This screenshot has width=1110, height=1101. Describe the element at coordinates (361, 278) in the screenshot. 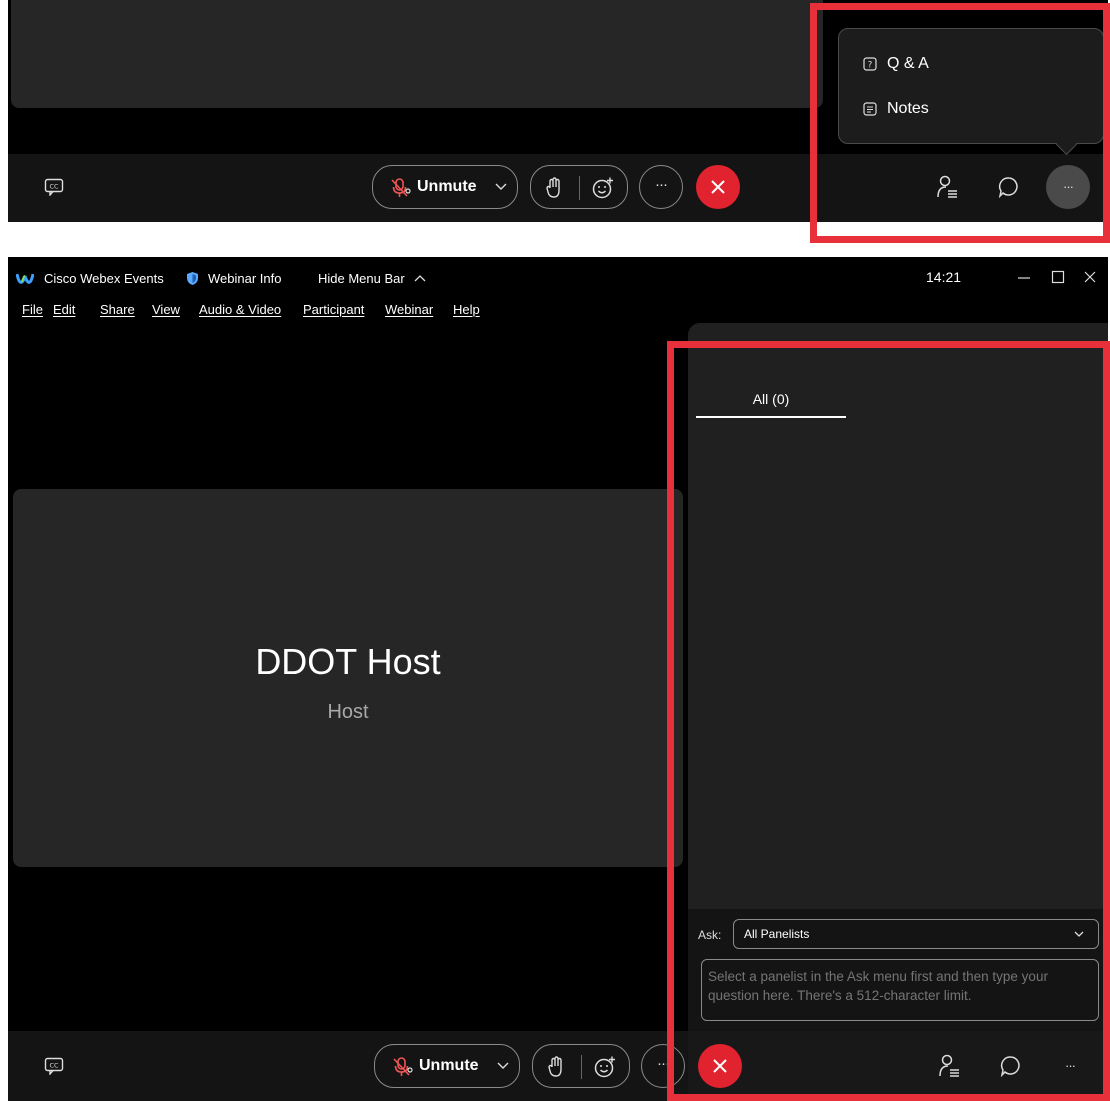

I see `hide-menu-bar-label: Hide Menu Bar` at that location.